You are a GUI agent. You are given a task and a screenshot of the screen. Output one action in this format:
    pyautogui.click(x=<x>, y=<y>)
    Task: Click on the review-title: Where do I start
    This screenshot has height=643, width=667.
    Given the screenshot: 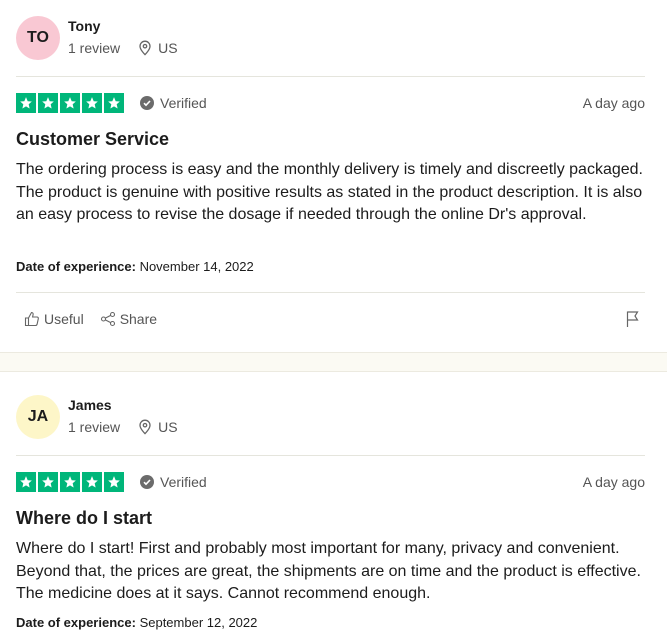 What is the action you would take?
    pyautogui.click(x=84, y=518)
    